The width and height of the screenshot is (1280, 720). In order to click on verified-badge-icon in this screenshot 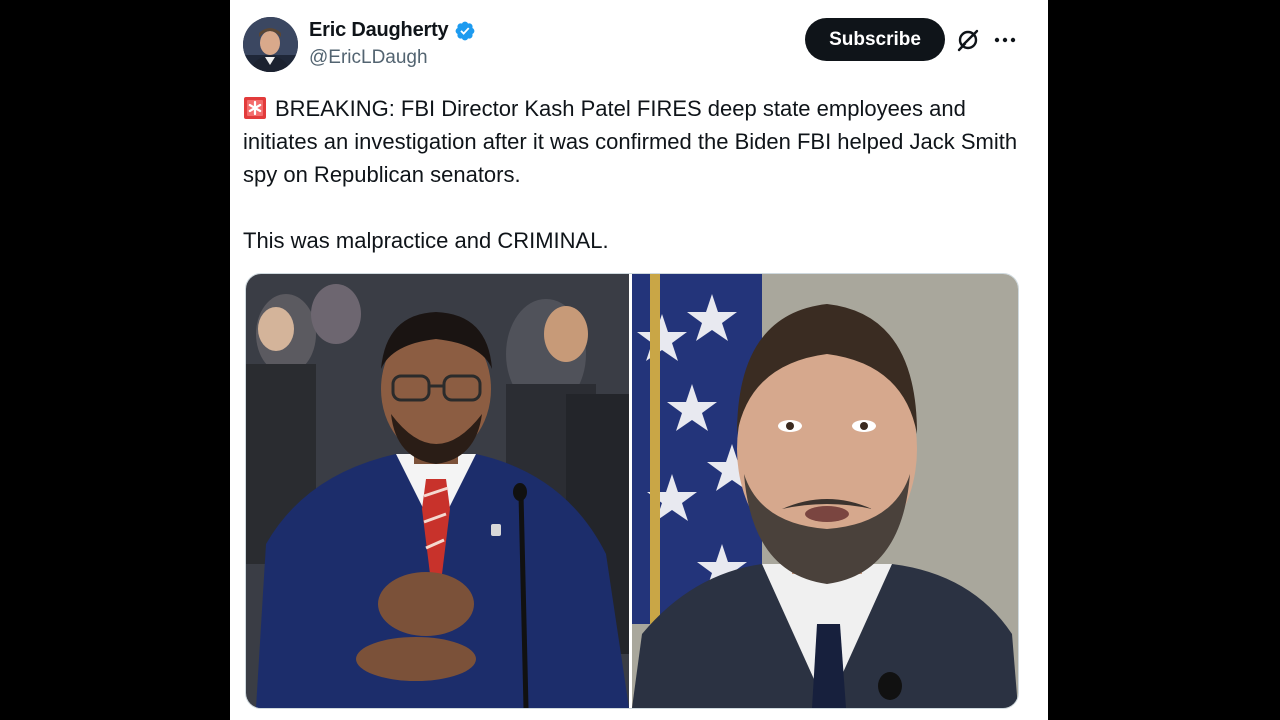, I will do `click(465, 30)`.